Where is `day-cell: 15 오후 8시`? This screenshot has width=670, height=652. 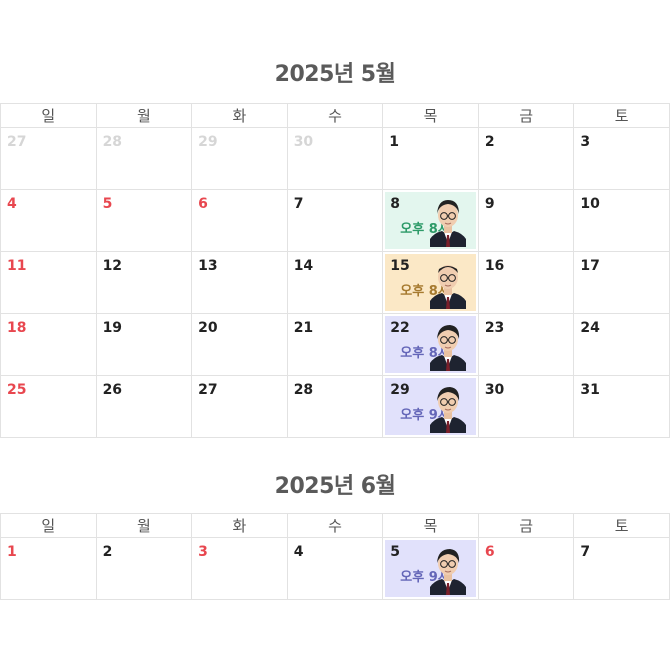
day-cell: 15 오후 8시 is located at coordinates (430, 282).